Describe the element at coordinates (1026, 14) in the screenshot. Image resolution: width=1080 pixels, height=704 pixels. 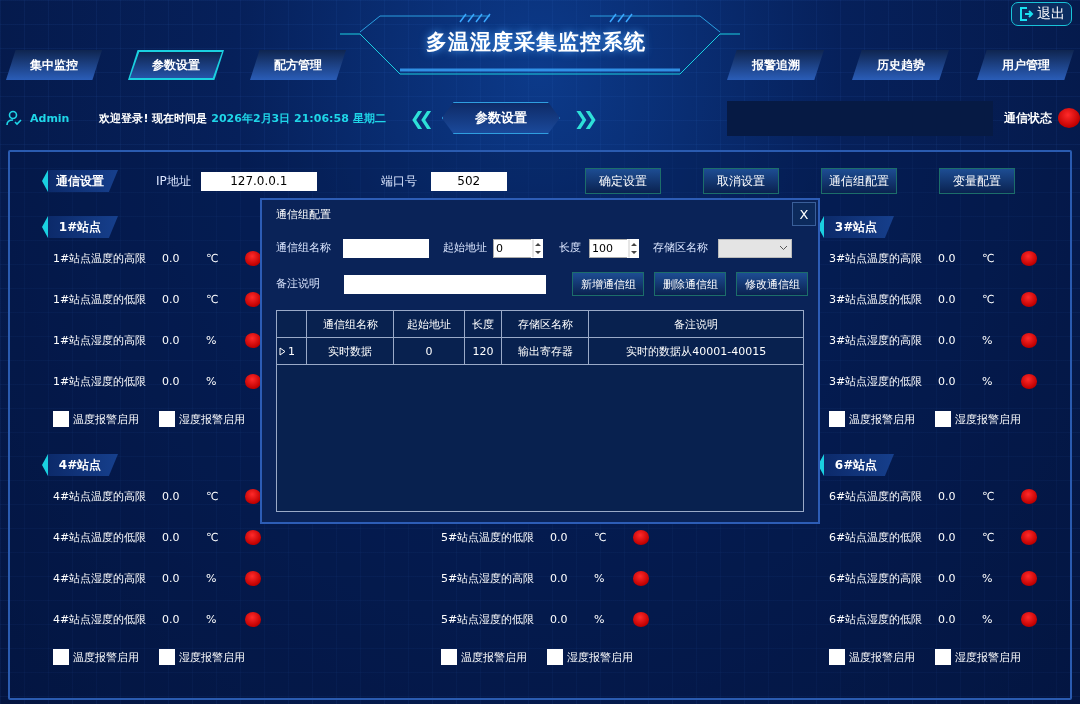
I see `logout-icon` at that location.